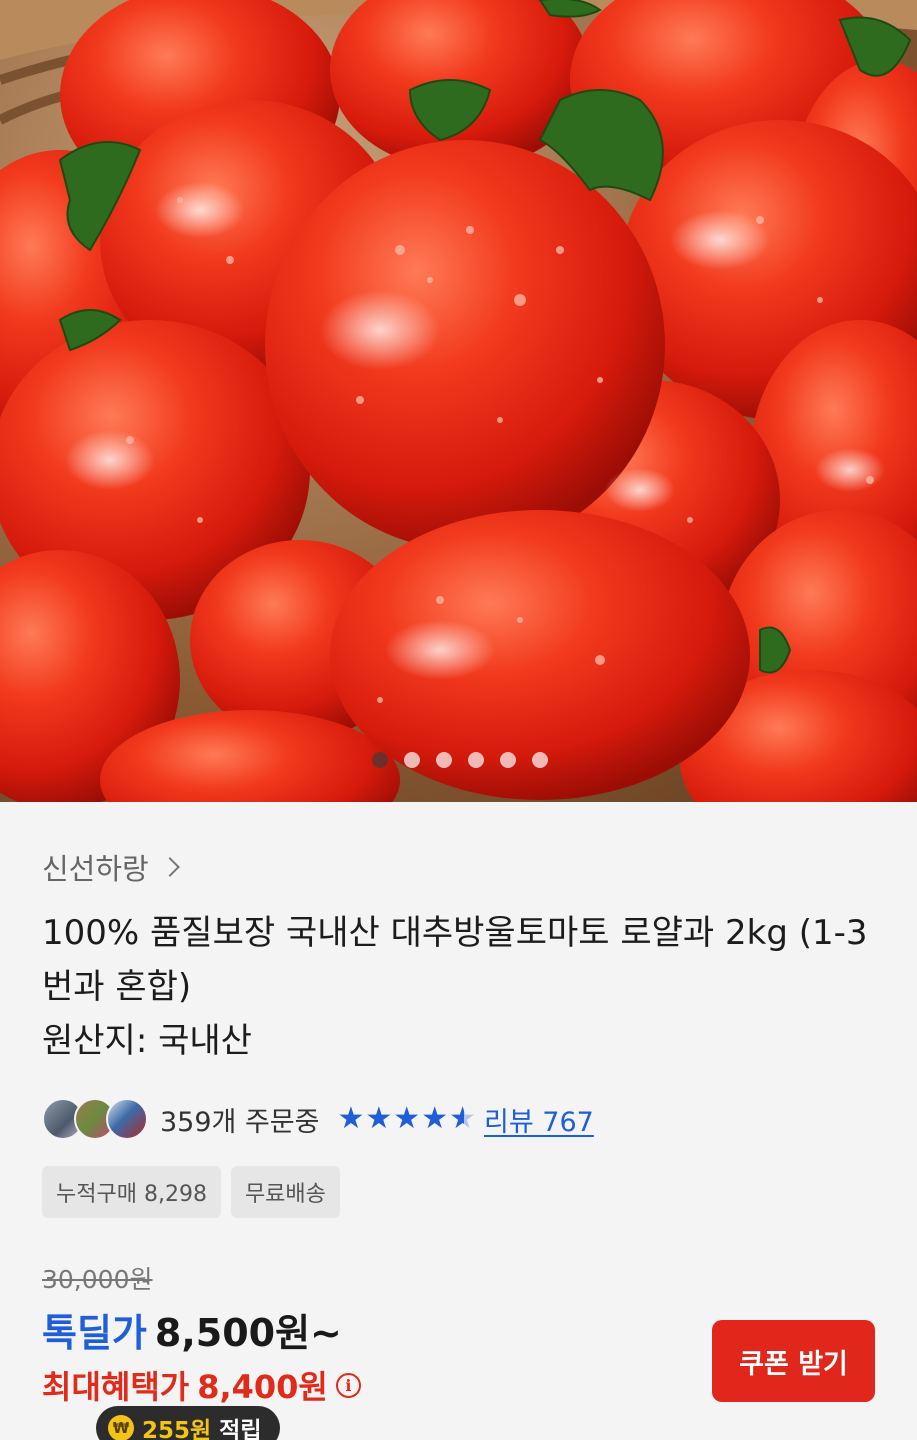 The width and height of the screenshot is (917, 1440). I want to click on badge-row: 누적구매 8,298 무료배송, so click(191, 1192).